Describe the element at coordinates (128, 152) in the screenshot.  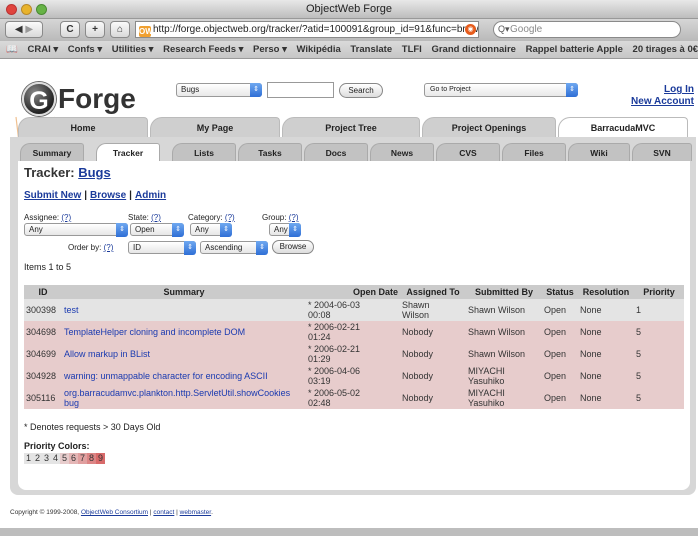
I see `tab-tracker: Tracker` at that location.